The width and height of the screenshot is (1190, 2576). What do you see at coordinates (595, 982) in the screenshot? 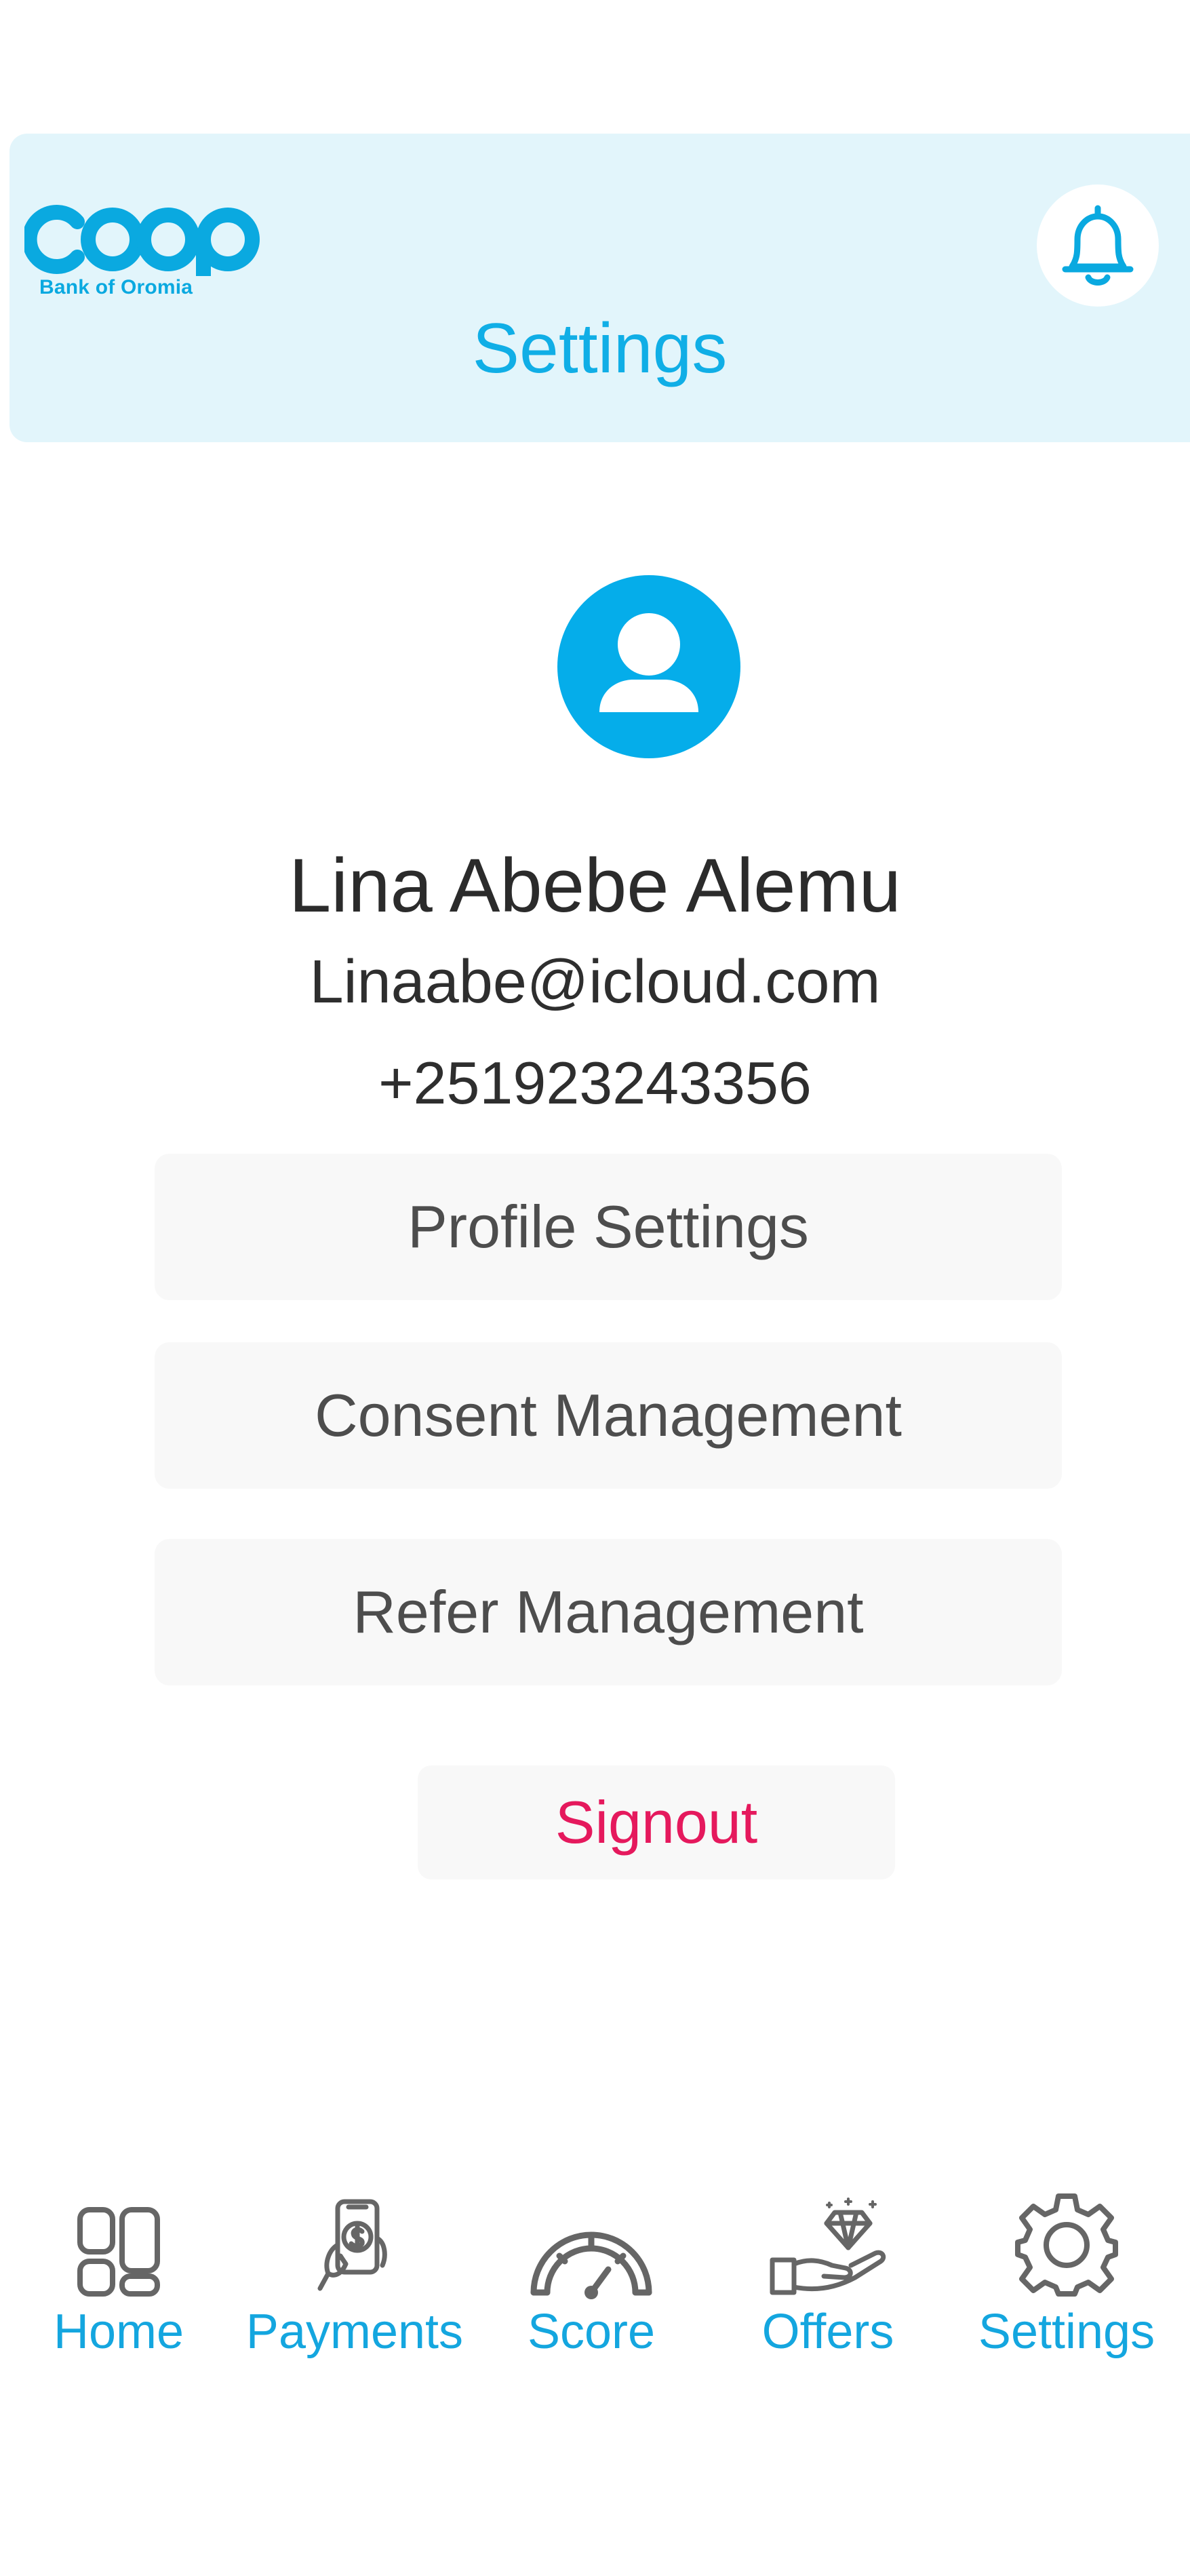
I see `user-email: Linaabe@icloud.com` at bounding box center [595, 982].